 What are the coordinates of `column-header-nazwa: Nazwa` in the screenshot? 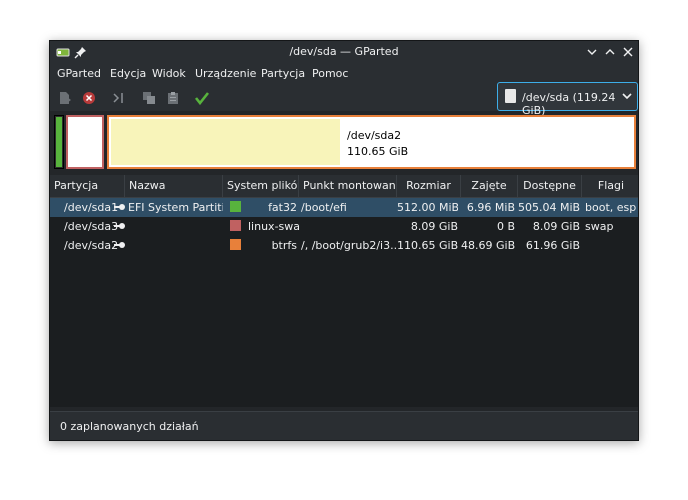 It's located at (174, 186).